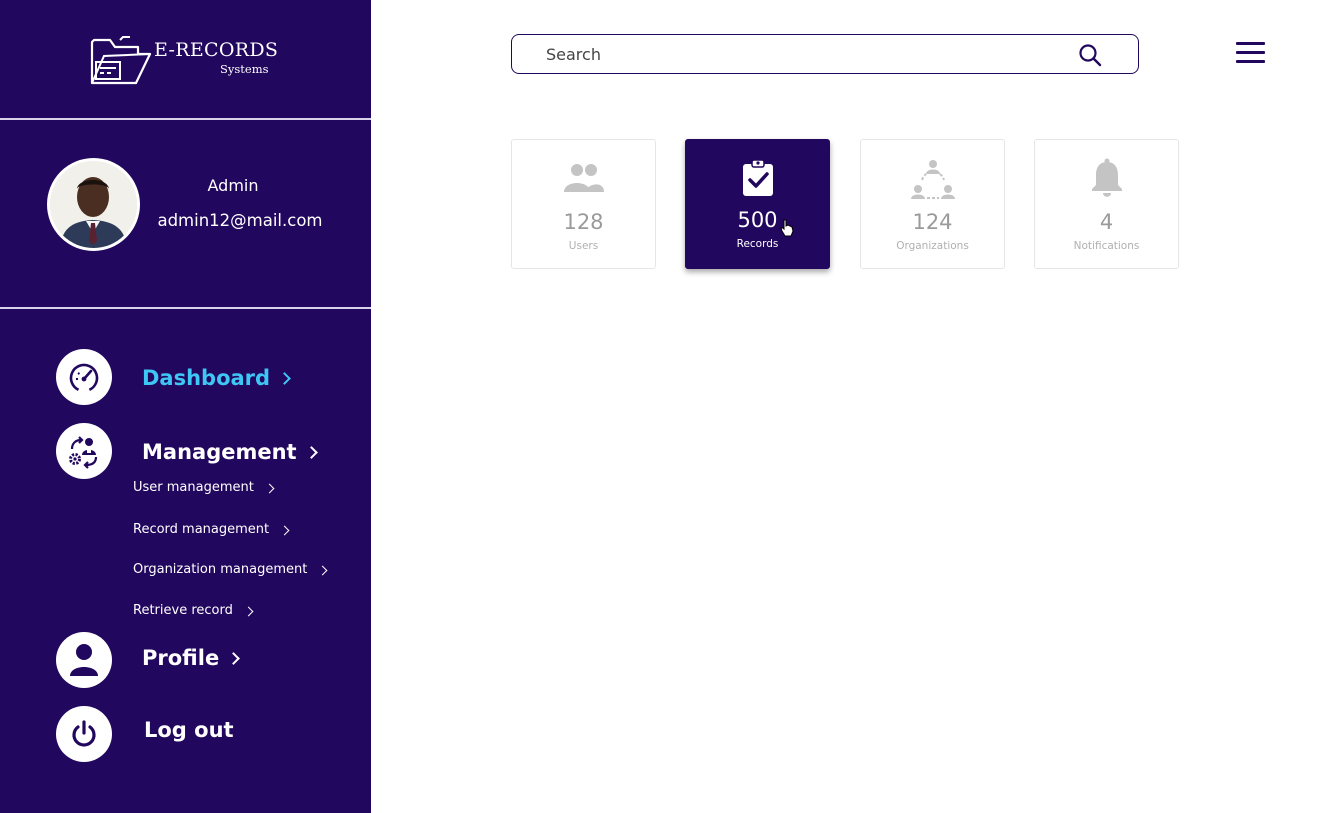 The image size is (1332, 813). Describe the element at coordinates (240, 220) in the screenshot. I see `profile-email: admin12@mail.com` at that location.